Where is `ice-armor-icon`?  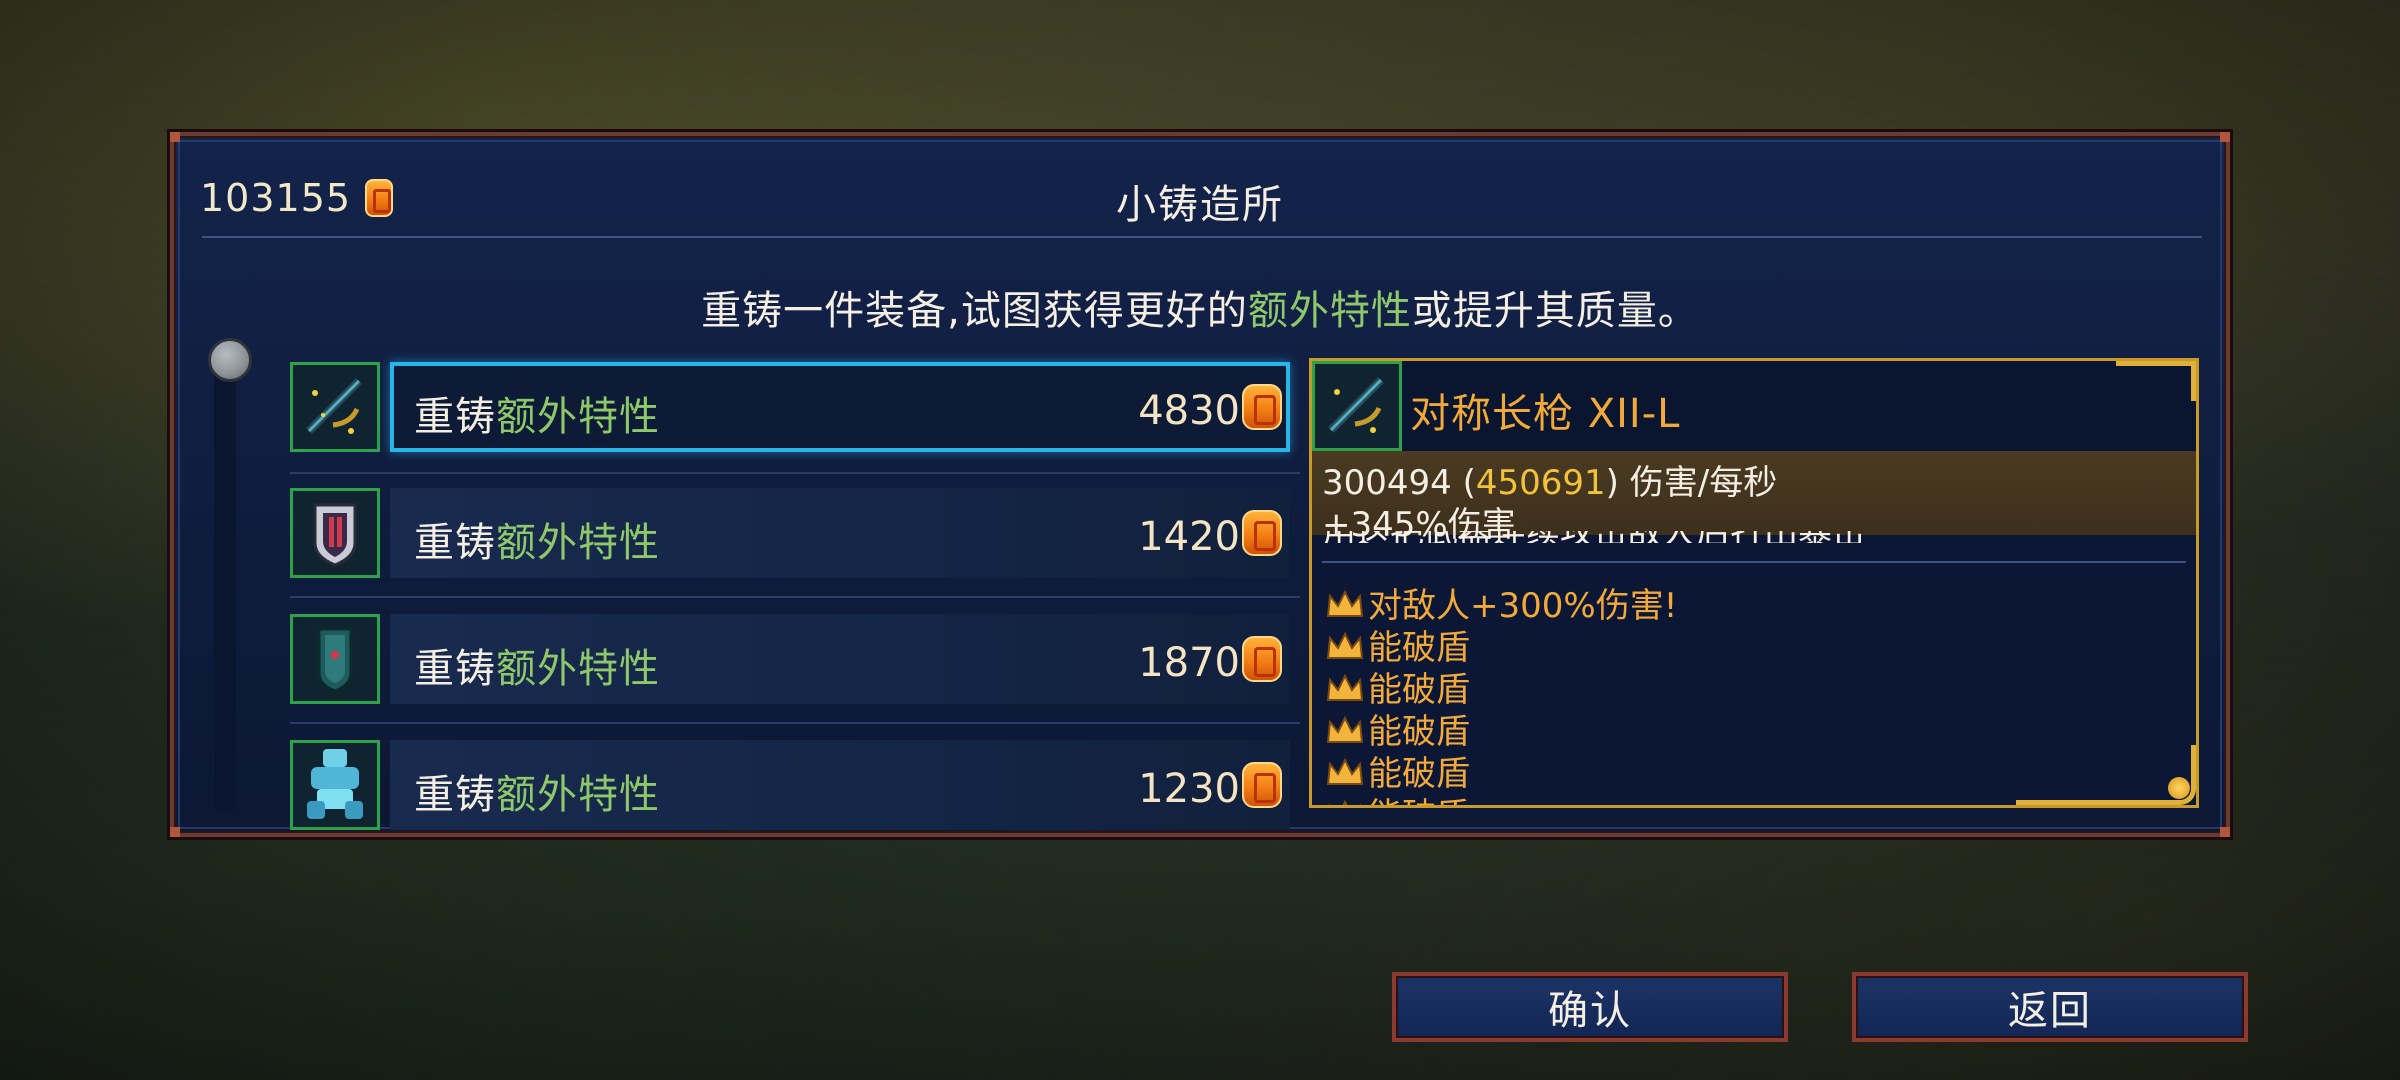 ice-armor-icon is located at coordinates (335, 785).